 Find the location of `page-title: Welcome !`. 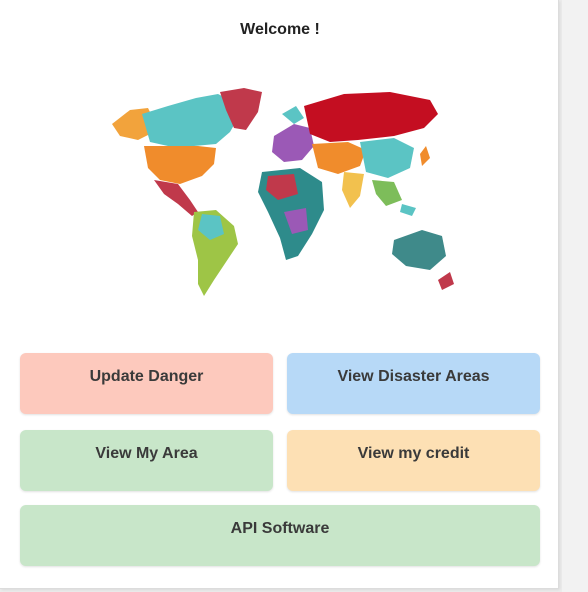

page-title: Welcome ! is located at coordinates (280, 29).